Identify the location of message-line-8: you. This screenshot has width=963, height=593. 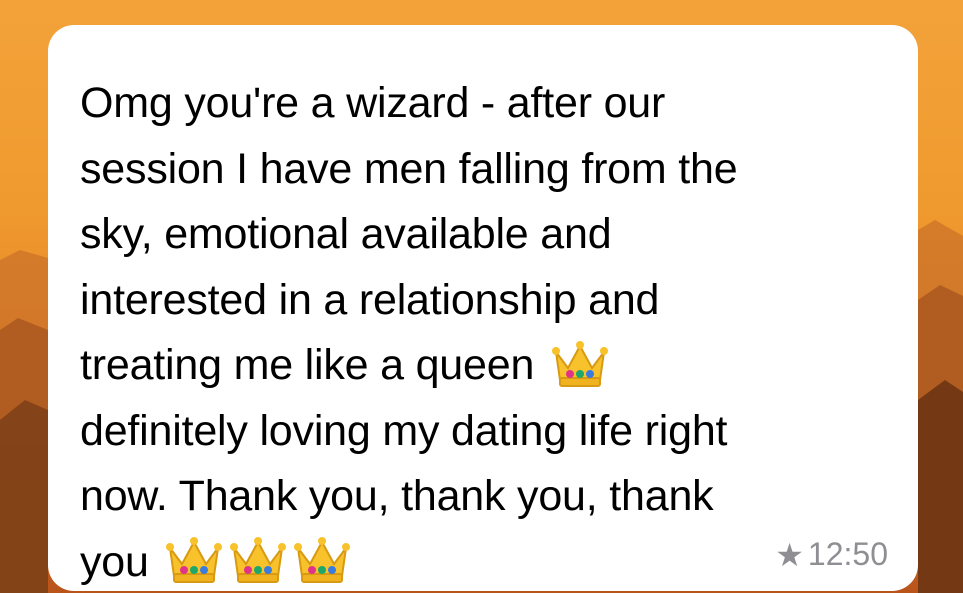
(114, 561).